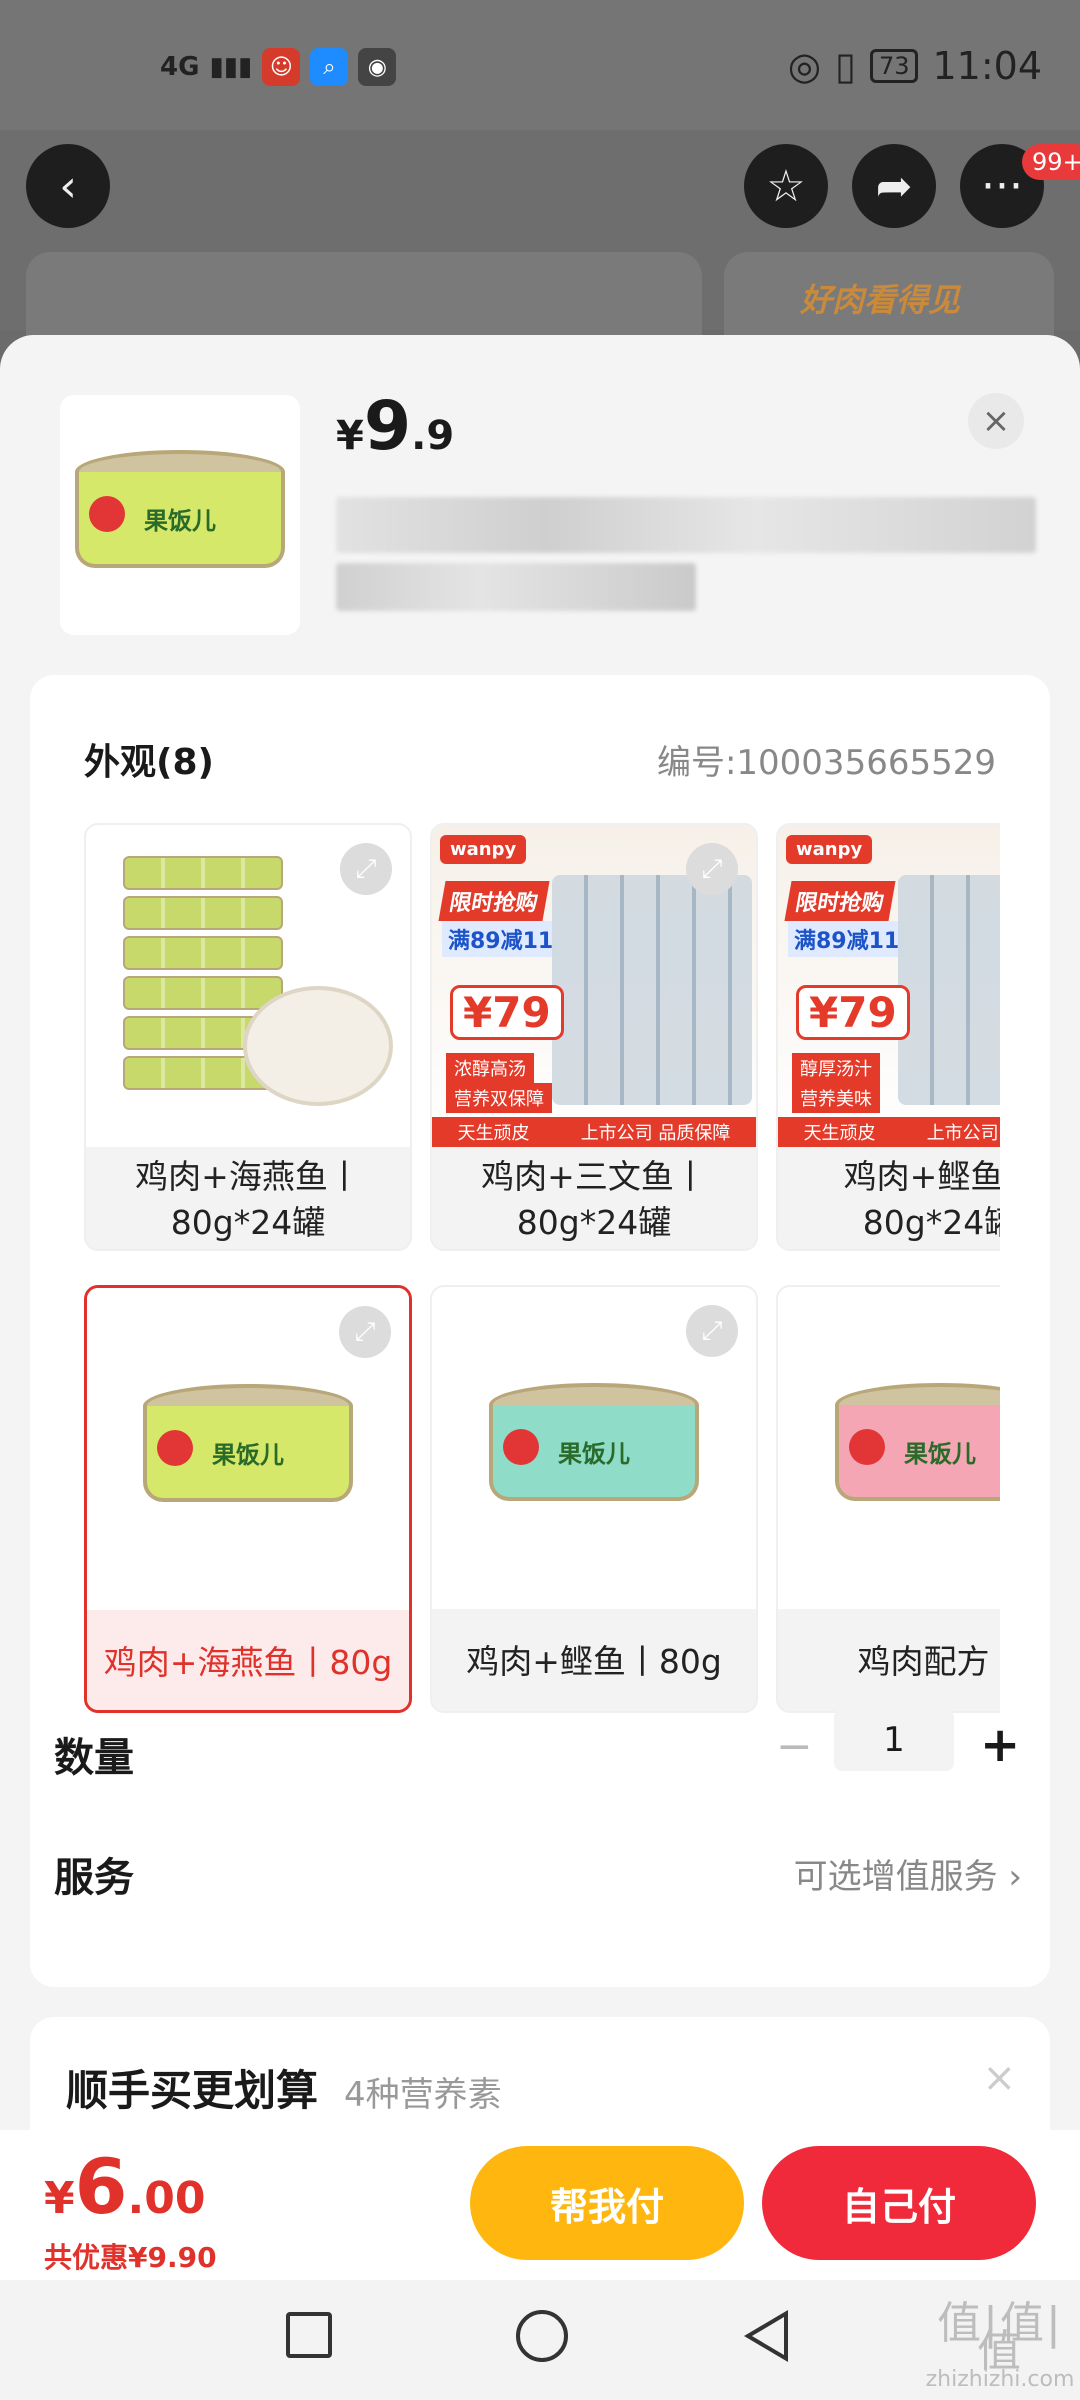  Describe the element at coordinates (889, 1448) in the screenshot. I see `variant-image: 果饭儿` at that location.